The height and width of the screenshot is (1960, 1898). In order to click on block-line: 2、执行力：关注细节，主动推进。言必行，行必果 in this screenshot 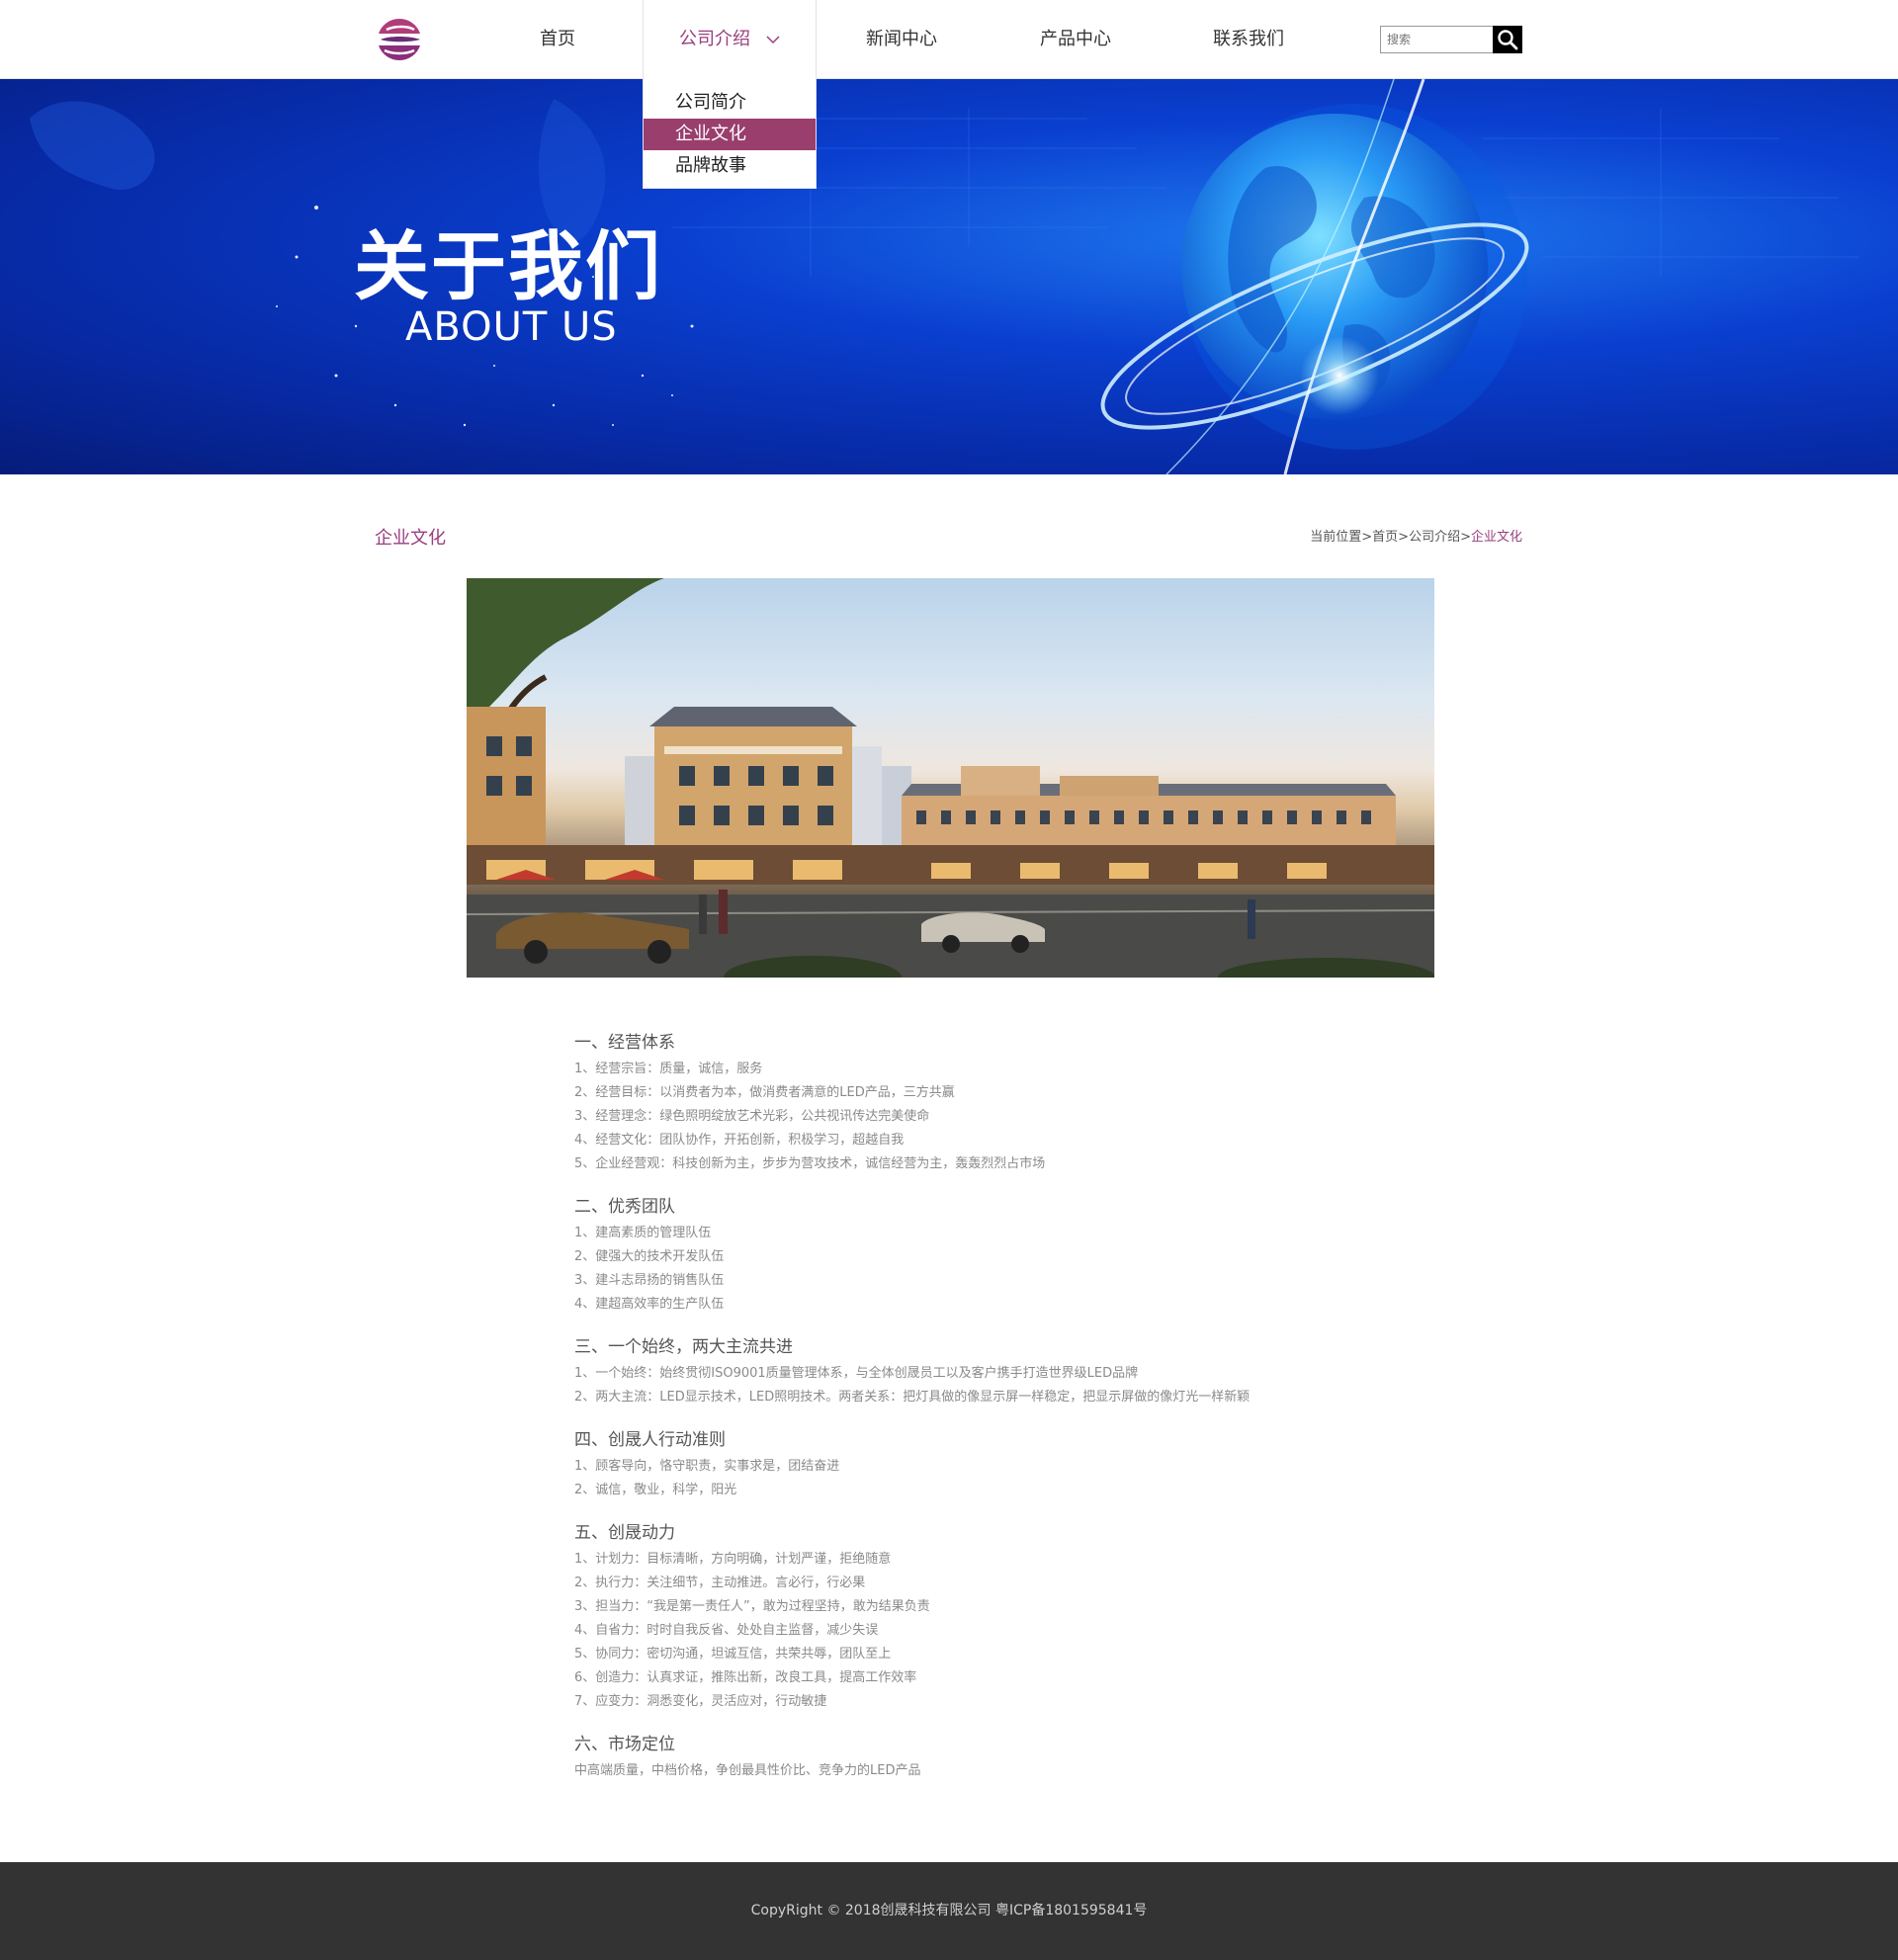, I will do `click(720, 1583)`.